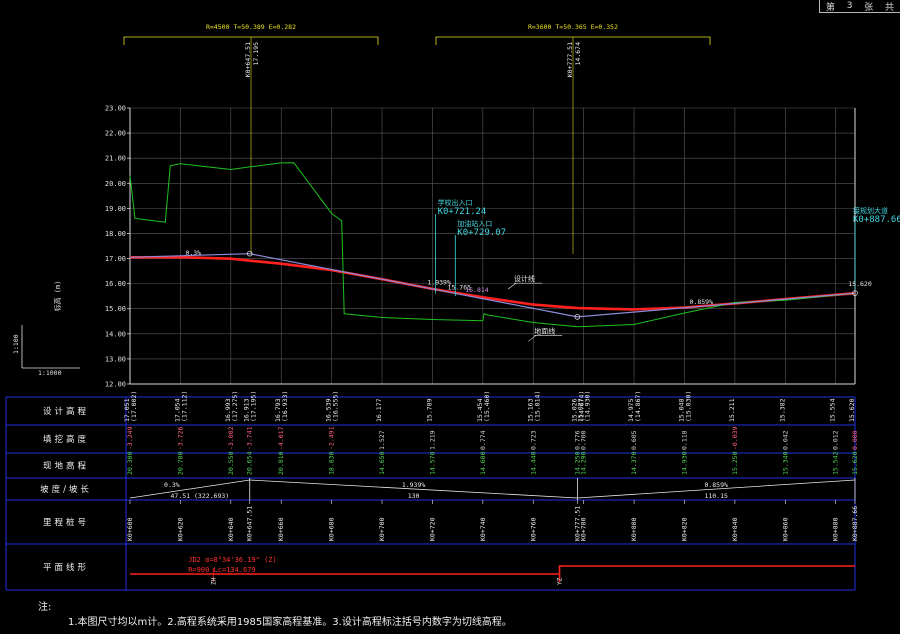 The height and width of the screenshot is (634, 900). What do you see at coordinates (193, 253) in the screenshot?
I see `slope-label: 0.3%` at bounding box center [193, 253].